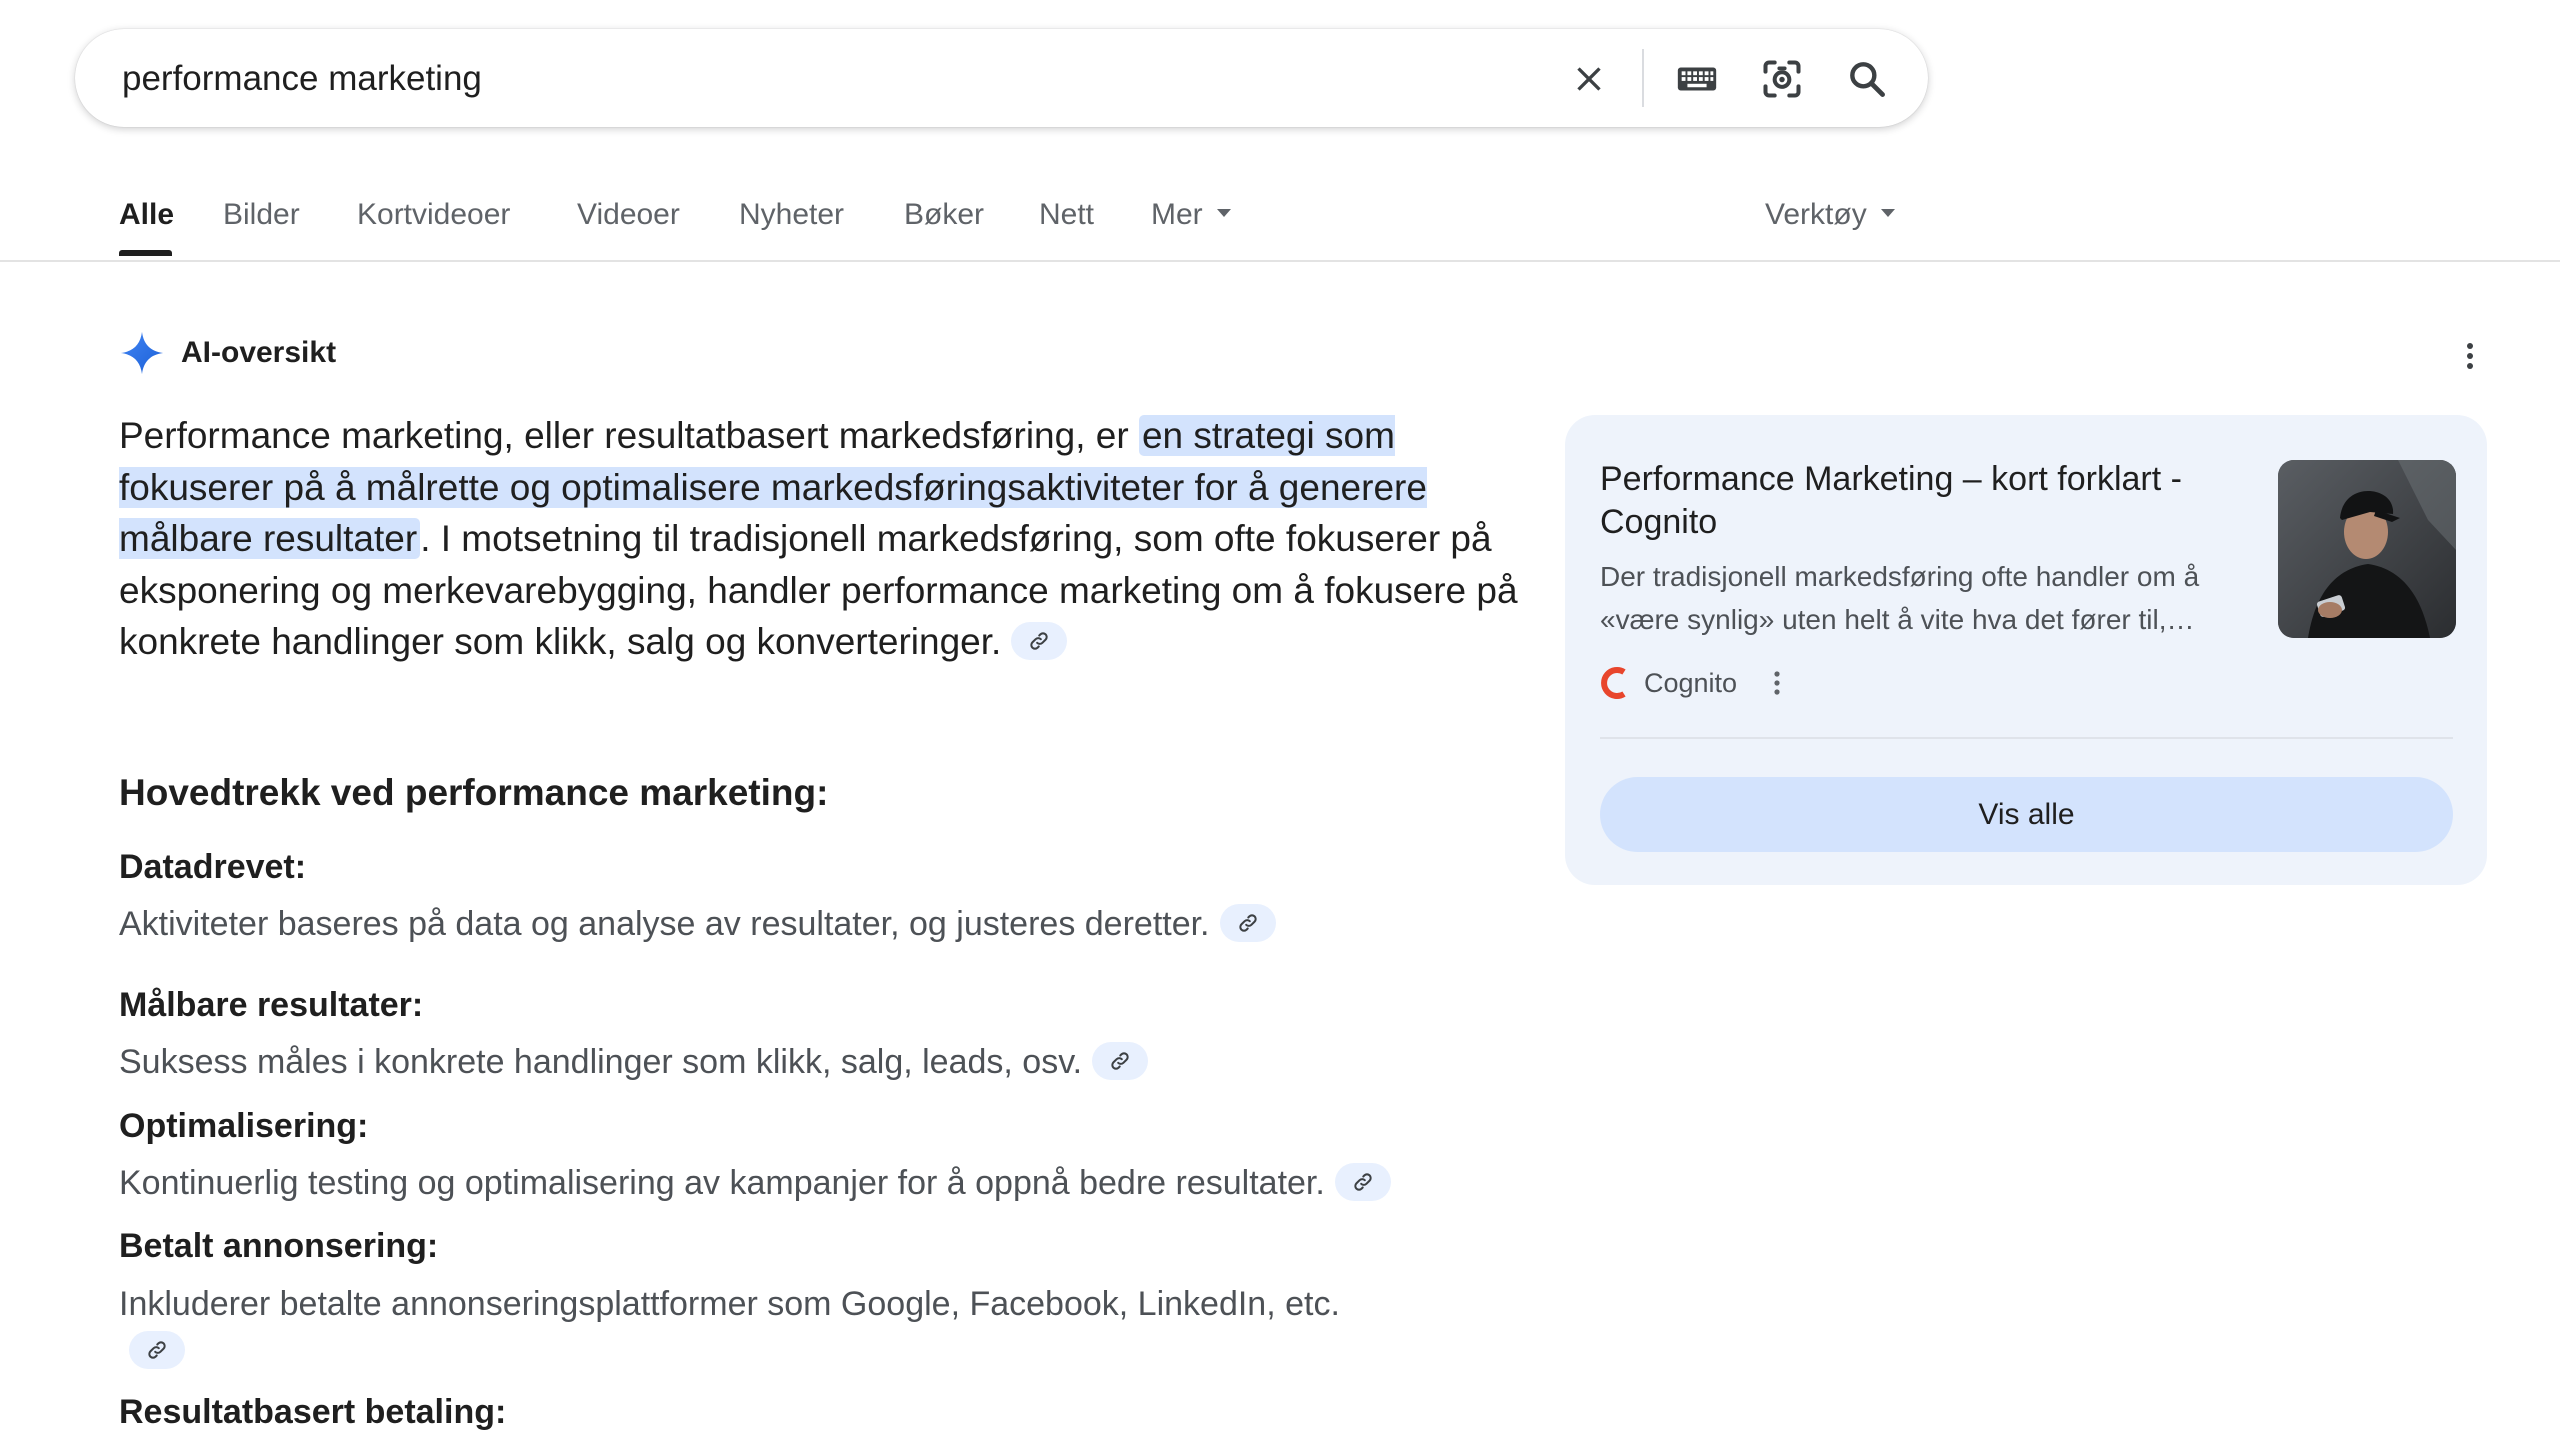 This screenshot has height=1440, width=2560. I want to click on search-bar, so click(1001, 78).